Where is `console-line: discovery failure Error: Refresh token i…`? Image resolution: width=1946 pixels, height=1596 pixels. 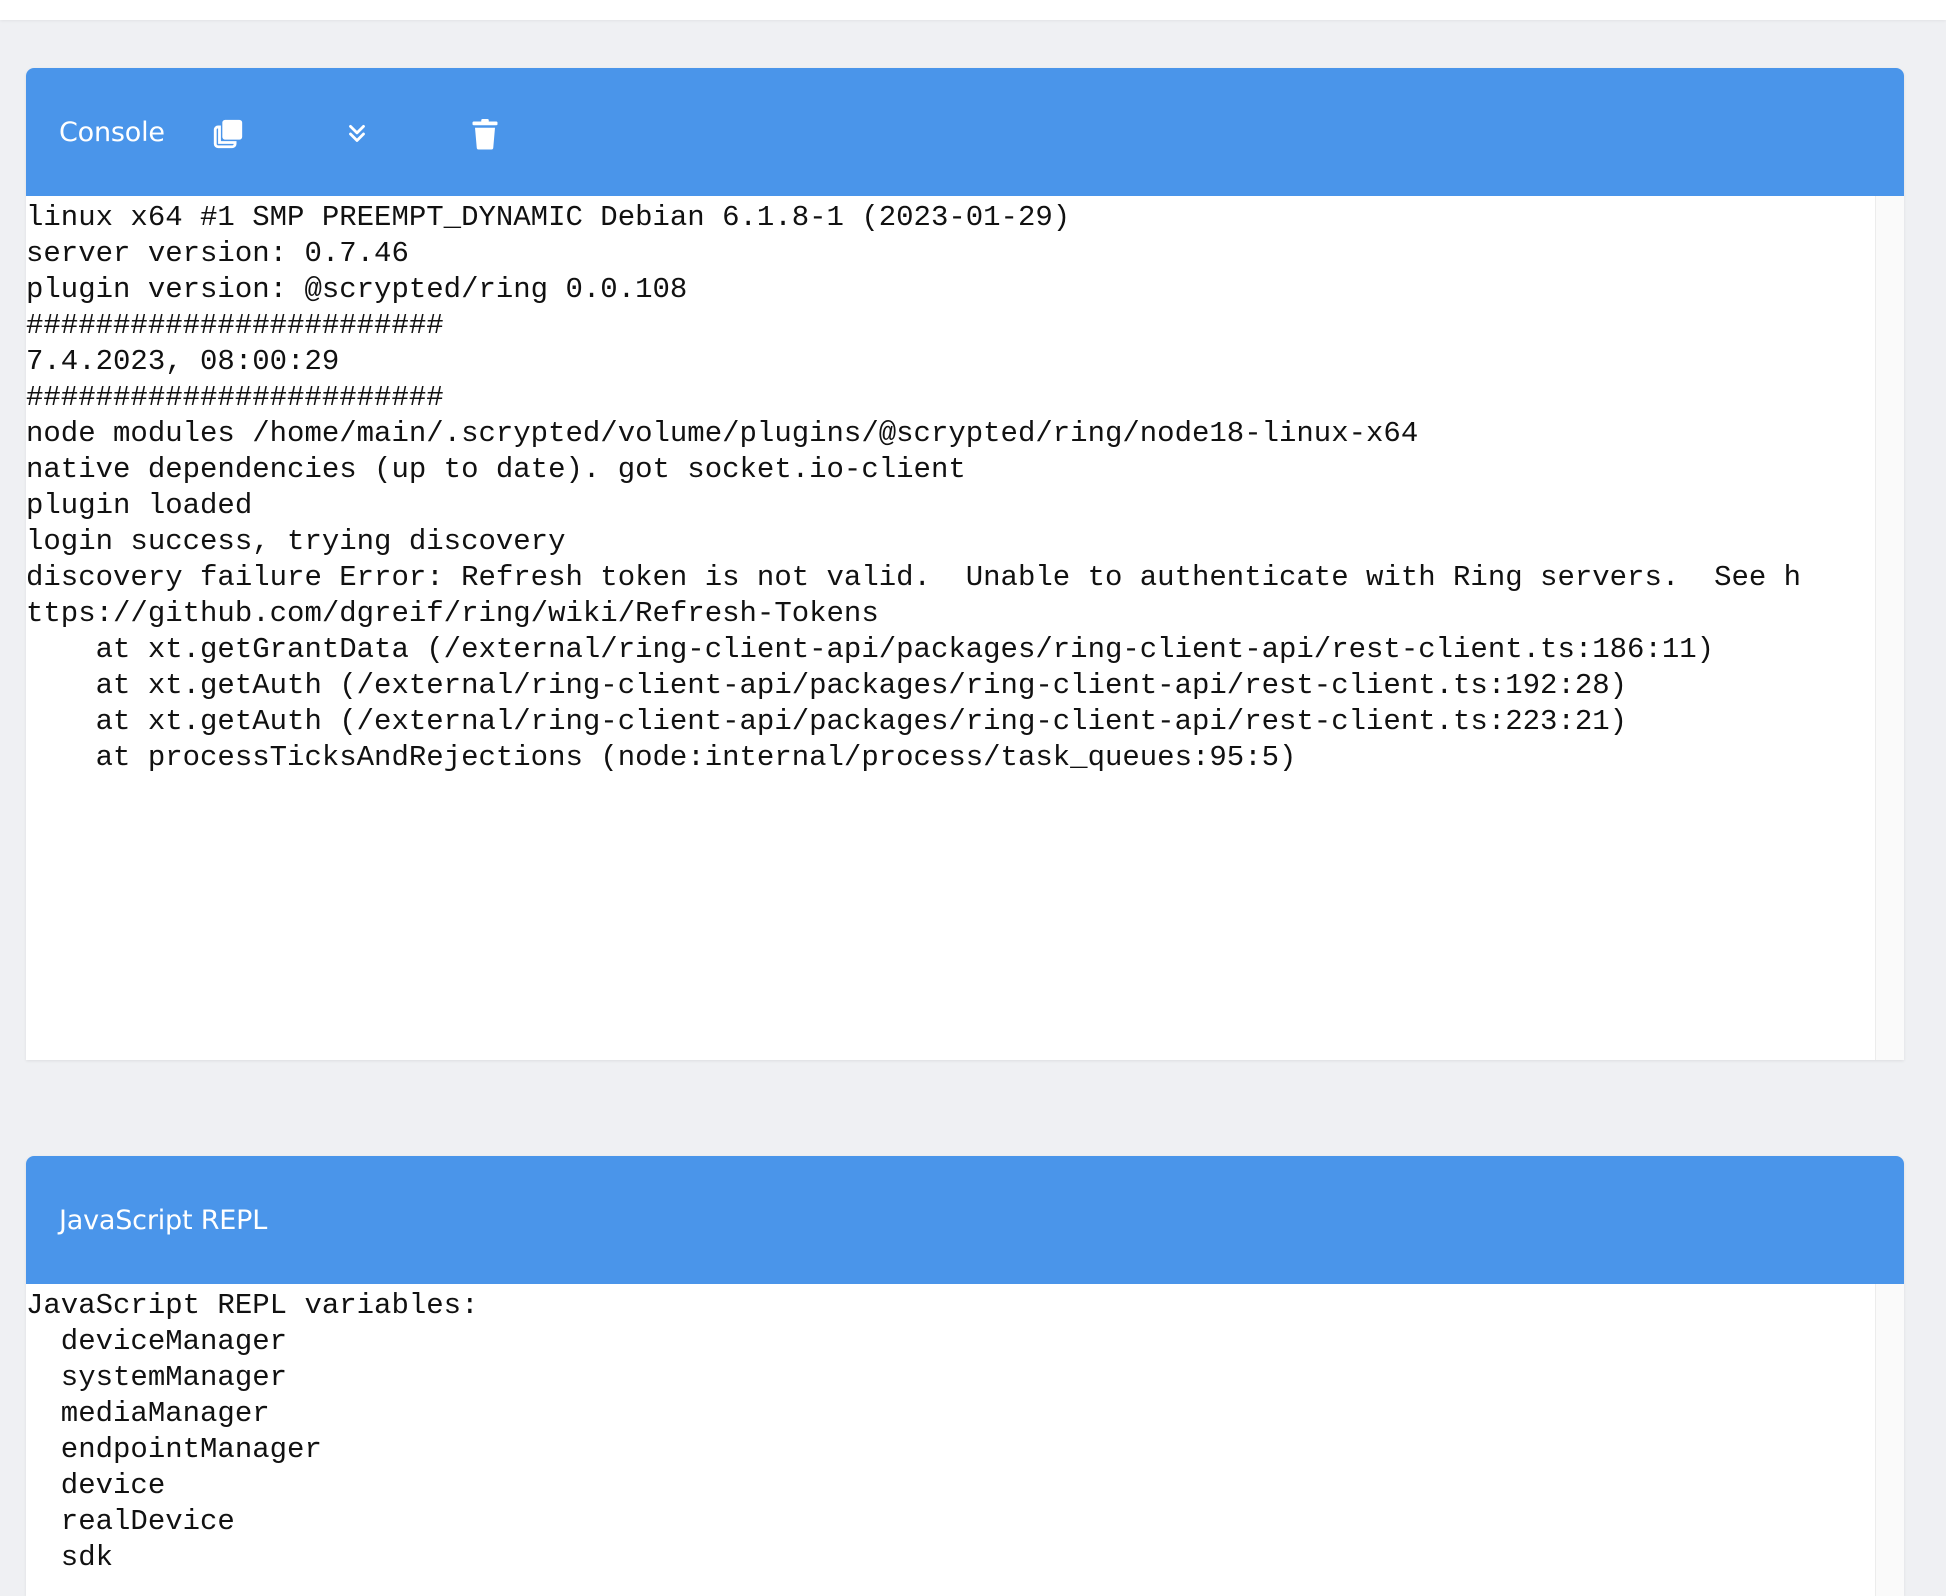 console-line: discovery failure Error: Refresh token i… is located at coordinates (914, 577).